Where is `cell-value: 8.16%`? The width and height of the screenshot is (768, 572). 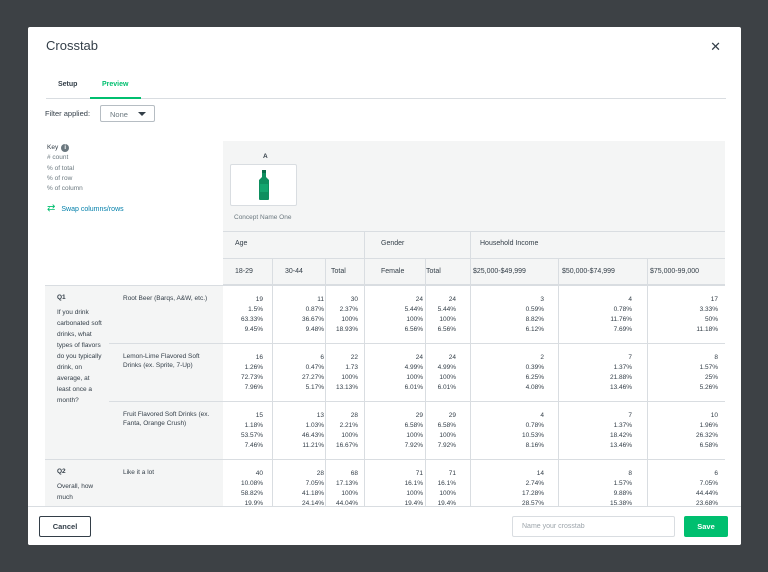 cell-value: 8.16% is located at coordinates (534, 445).